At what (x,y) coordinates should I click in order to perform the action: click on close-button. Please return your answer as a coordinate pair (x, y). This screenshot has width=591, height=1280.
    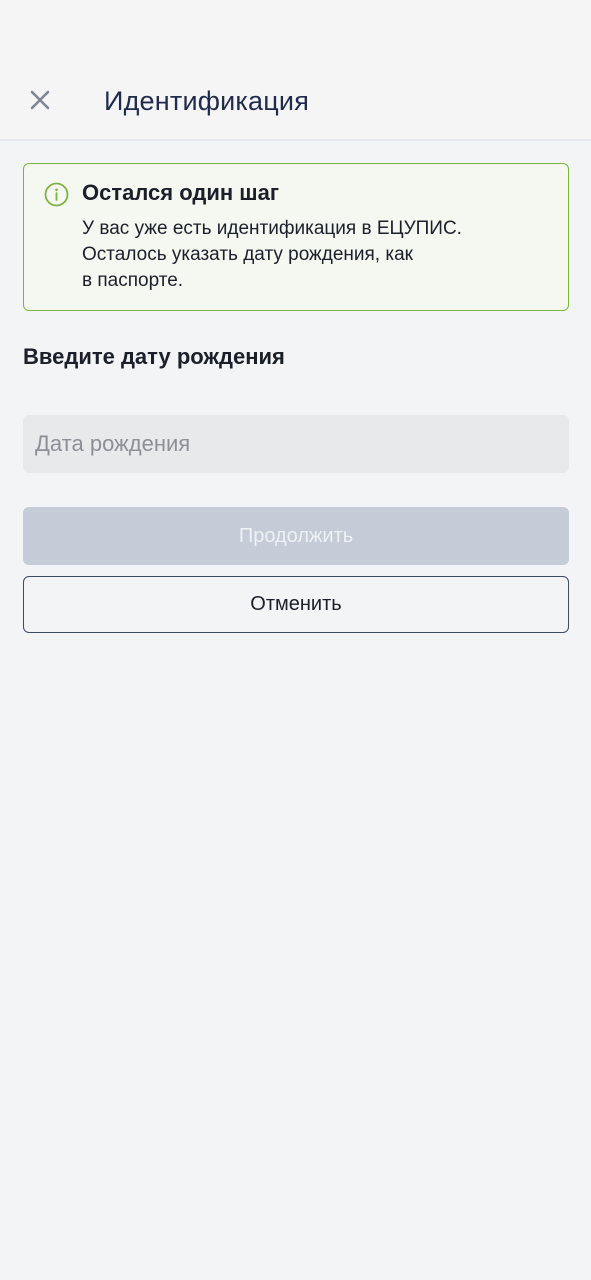
    Looking at the image, I should click on (40, 100).